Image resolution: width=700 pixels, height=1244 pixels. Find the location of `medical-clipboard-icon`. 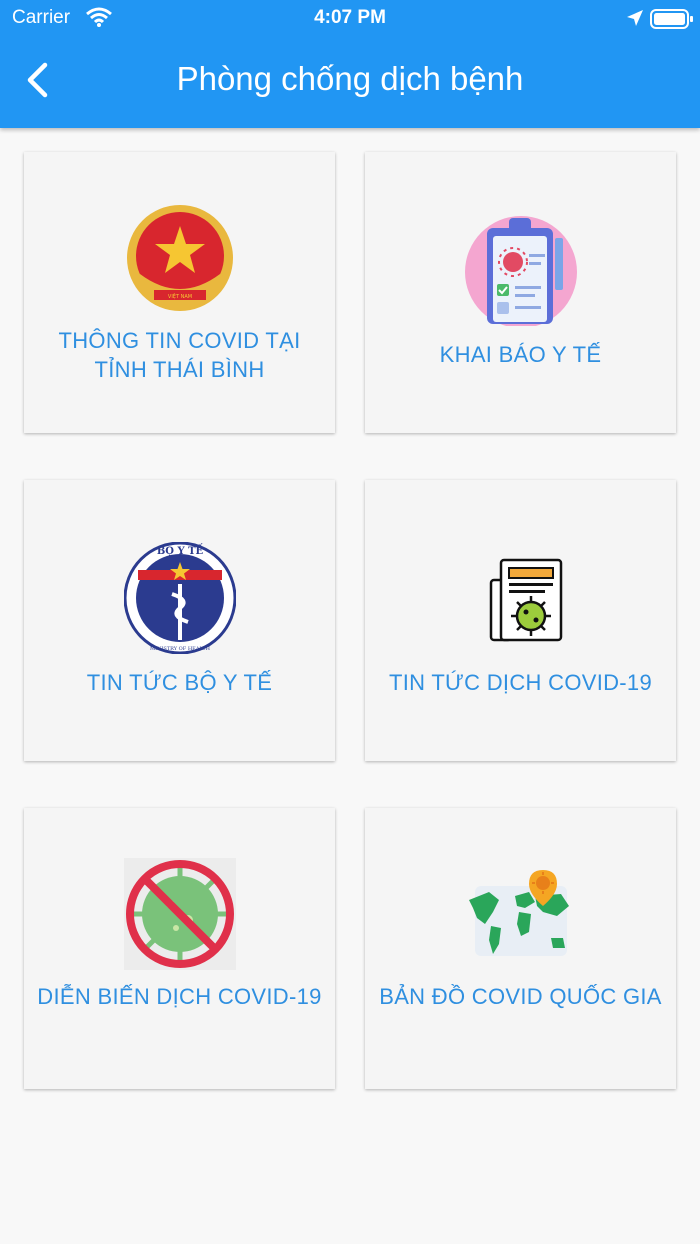

medical-clipboard-icon is located at coordinates (521, 271).